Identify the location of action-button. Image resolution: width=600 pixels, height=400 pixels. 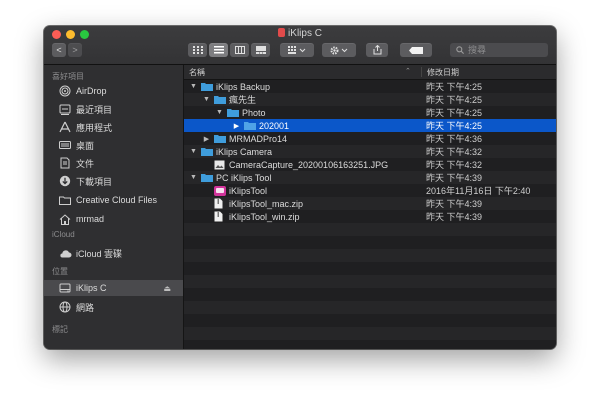
(339, 50).